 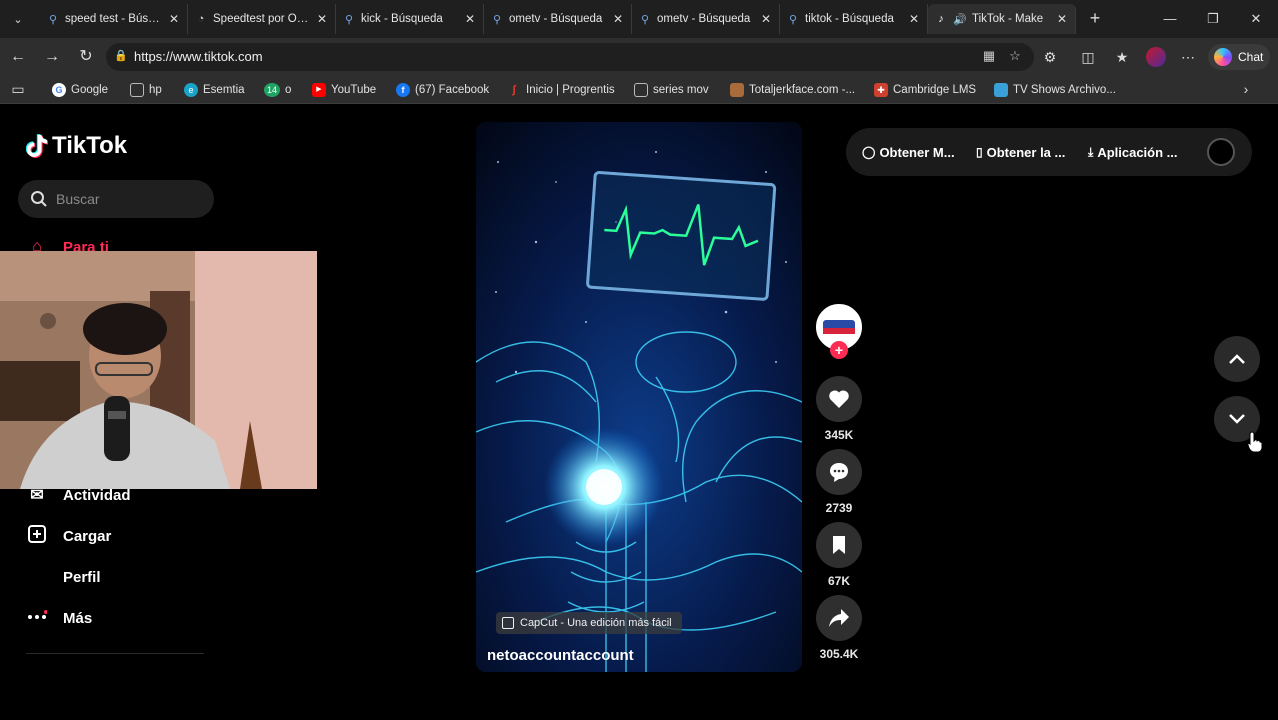 What do you see at coordinates (76, 146) in the screenshot?
I see `tiktok-logo: TikTok` at bounding box center [76, 146].